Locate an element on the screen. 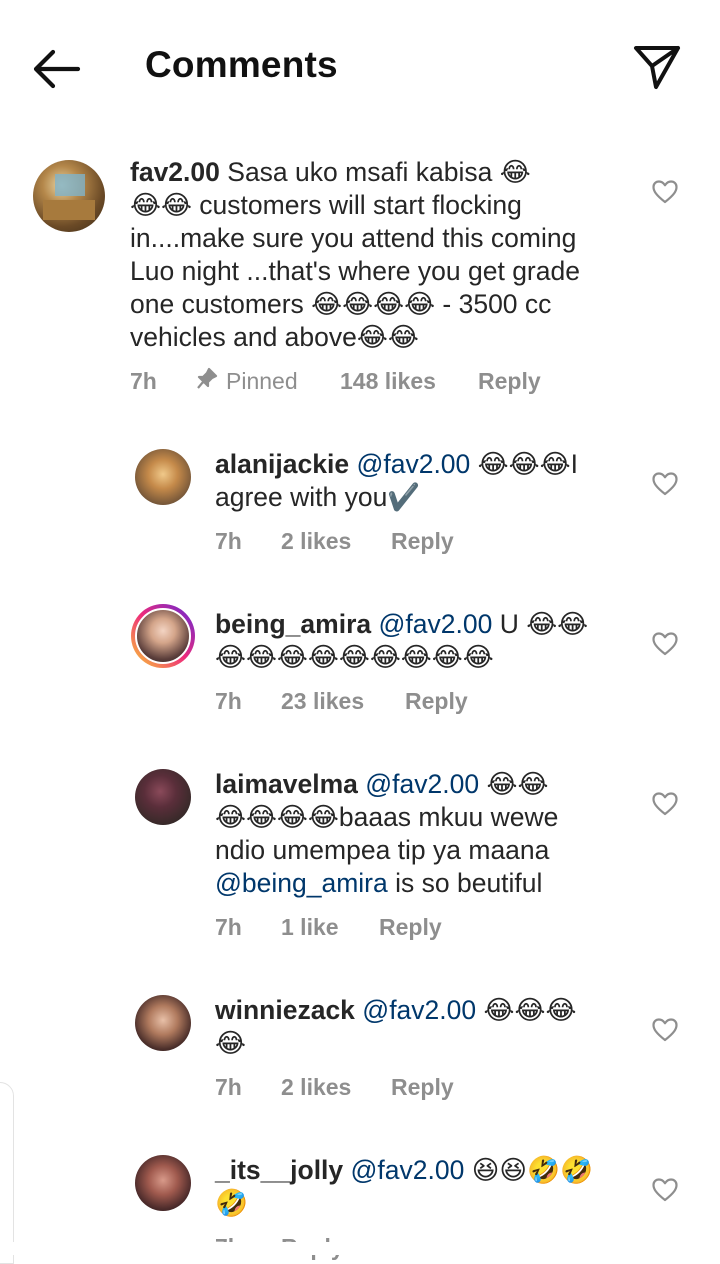 This screenshot has width=720, height=1264. comment-username: being_amira is located at coordinates (293, 624).